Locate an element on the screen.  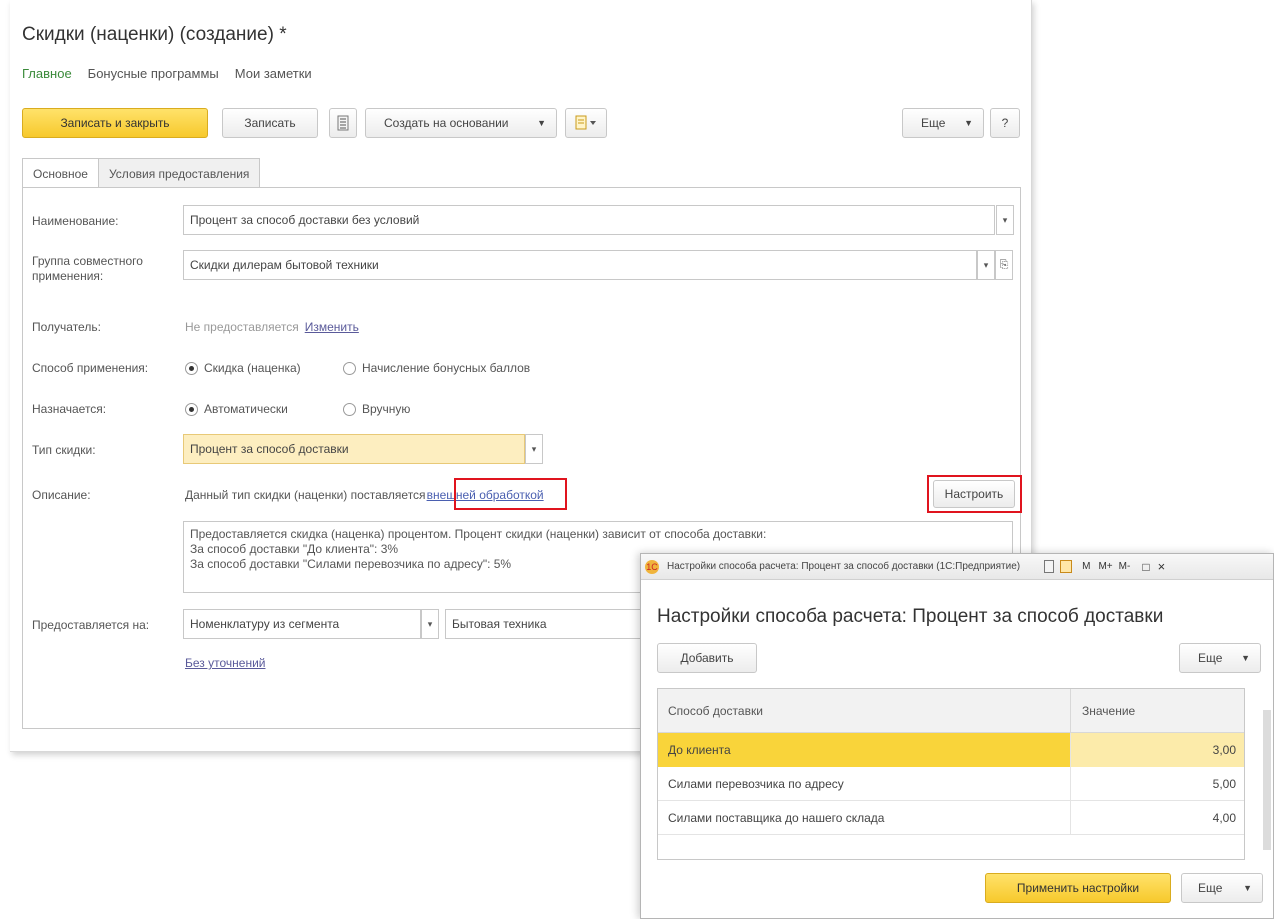
assigned-label: Назначается: is located at coordinates (69, 409).